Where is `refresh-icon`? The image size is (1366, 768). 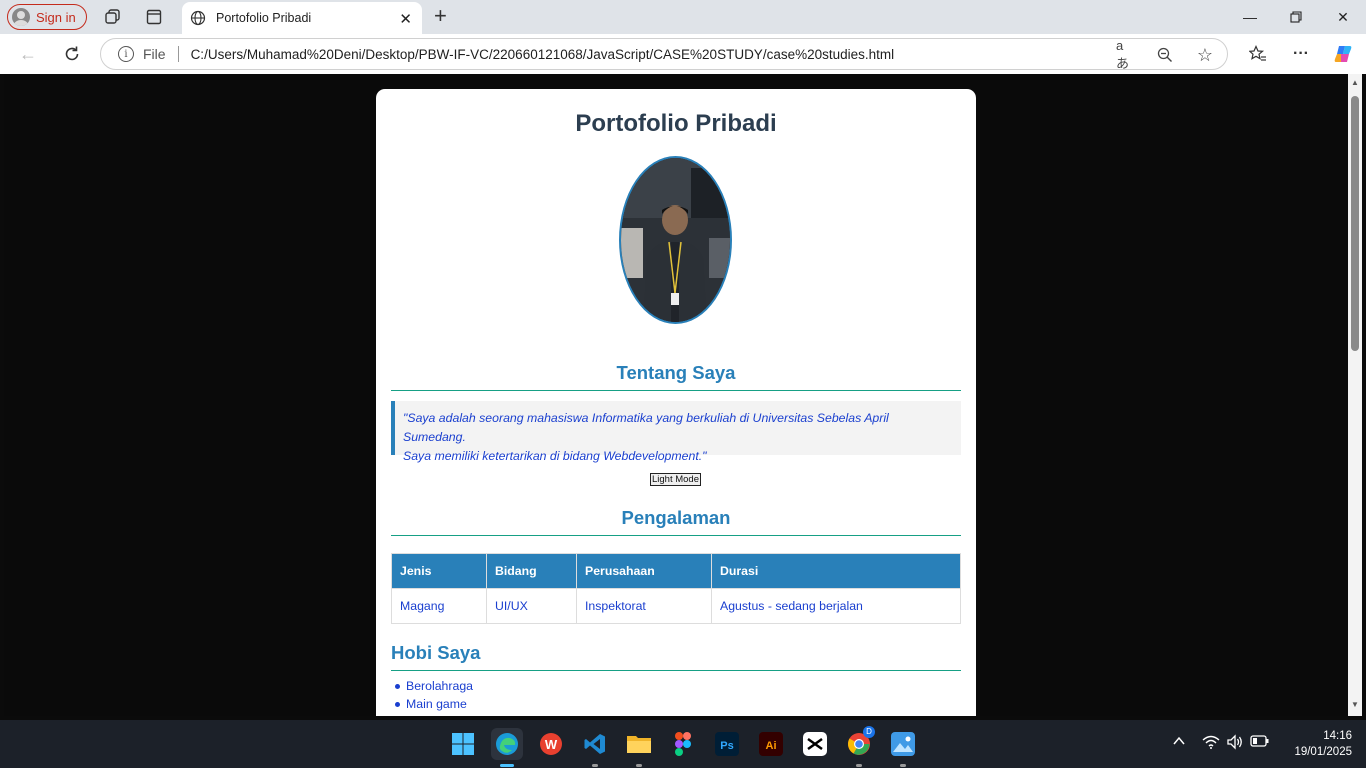
refresh-icon is located at coordinates (72, 54).